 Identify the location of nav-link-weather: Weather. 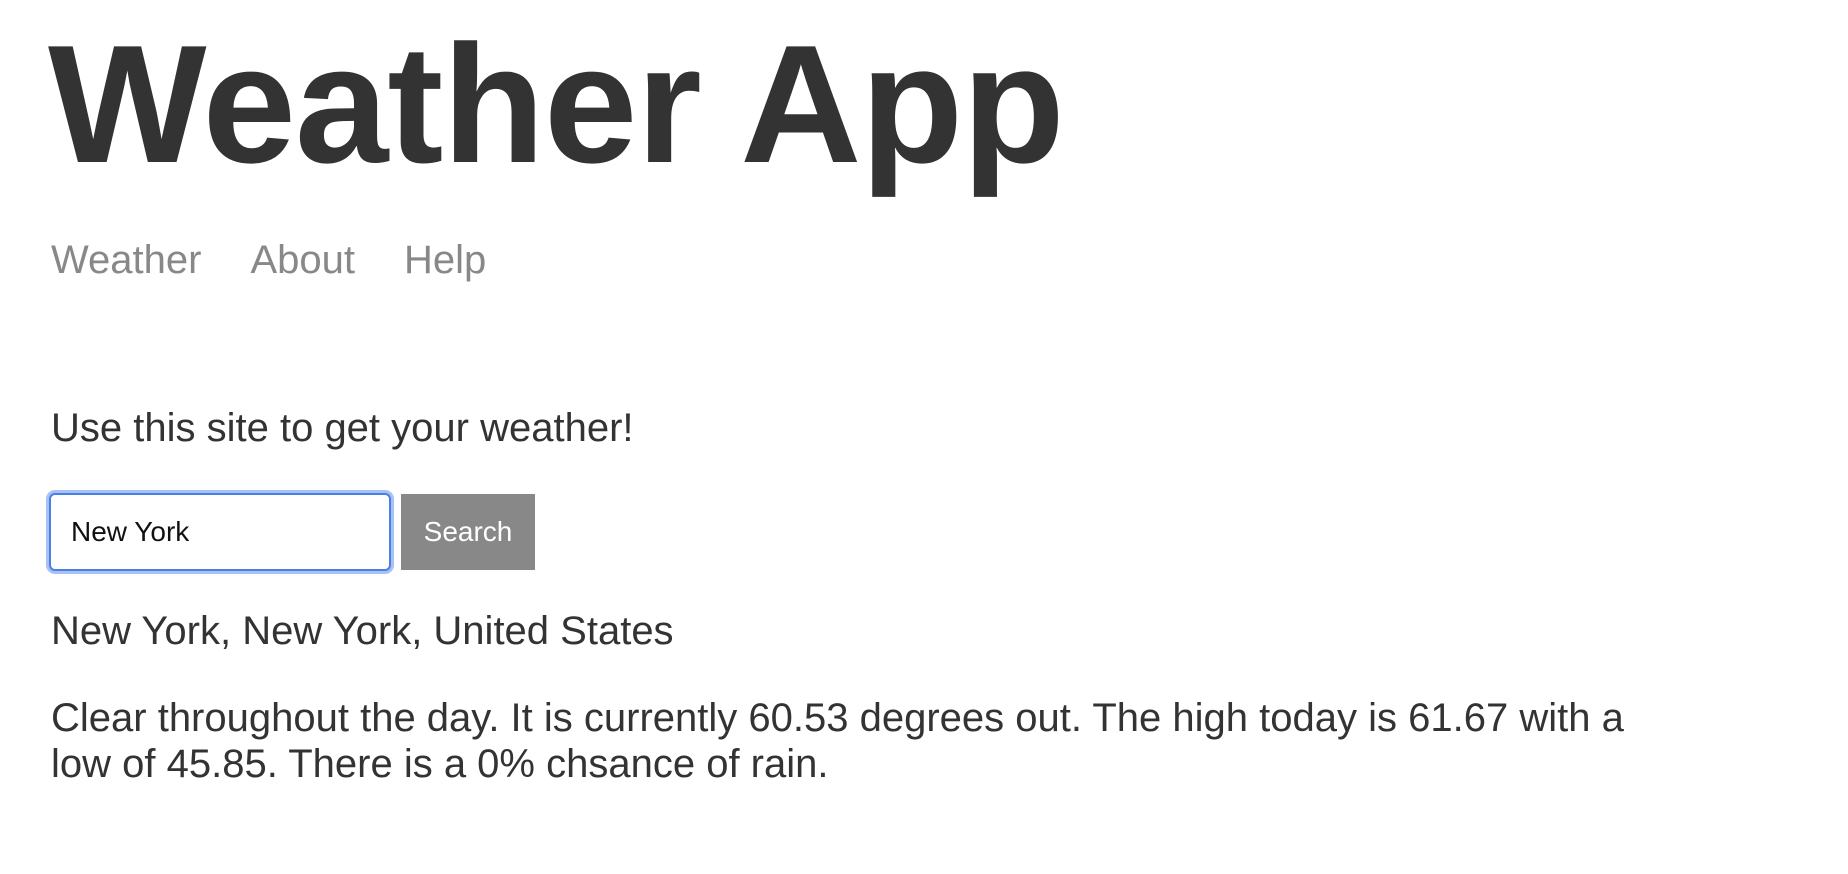
(126, 260).